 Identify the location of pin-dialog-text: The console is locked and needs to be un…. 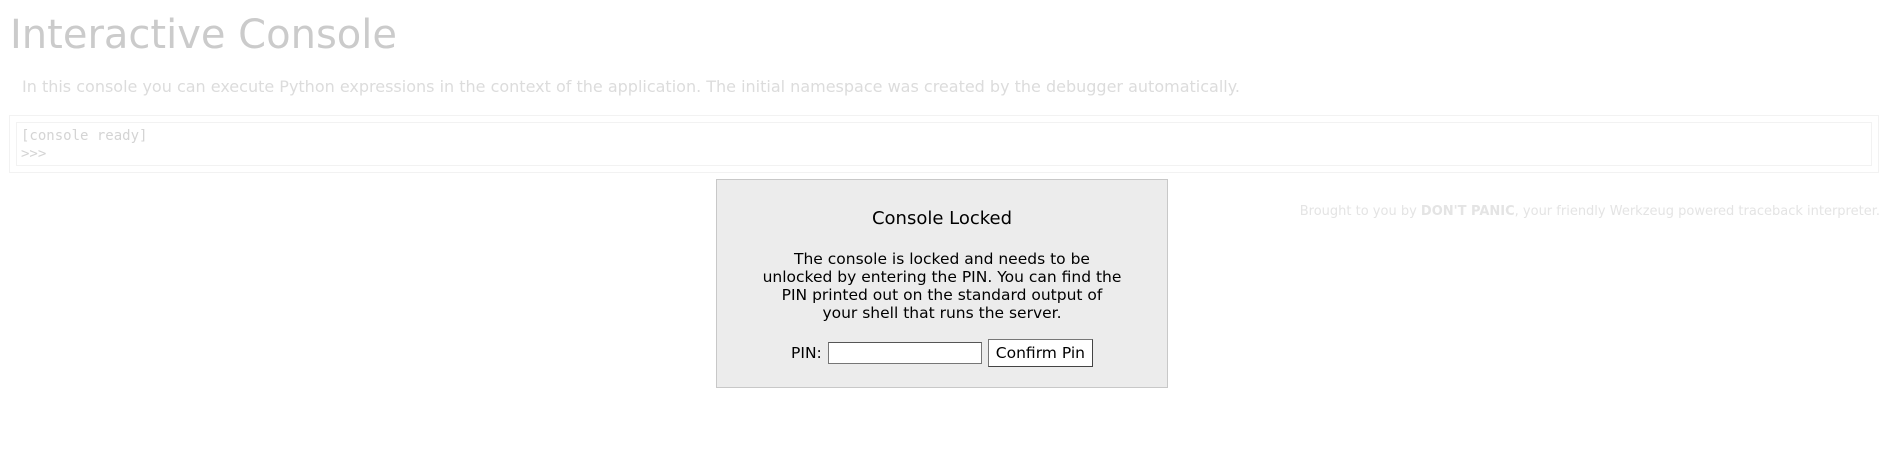
(942, 286).